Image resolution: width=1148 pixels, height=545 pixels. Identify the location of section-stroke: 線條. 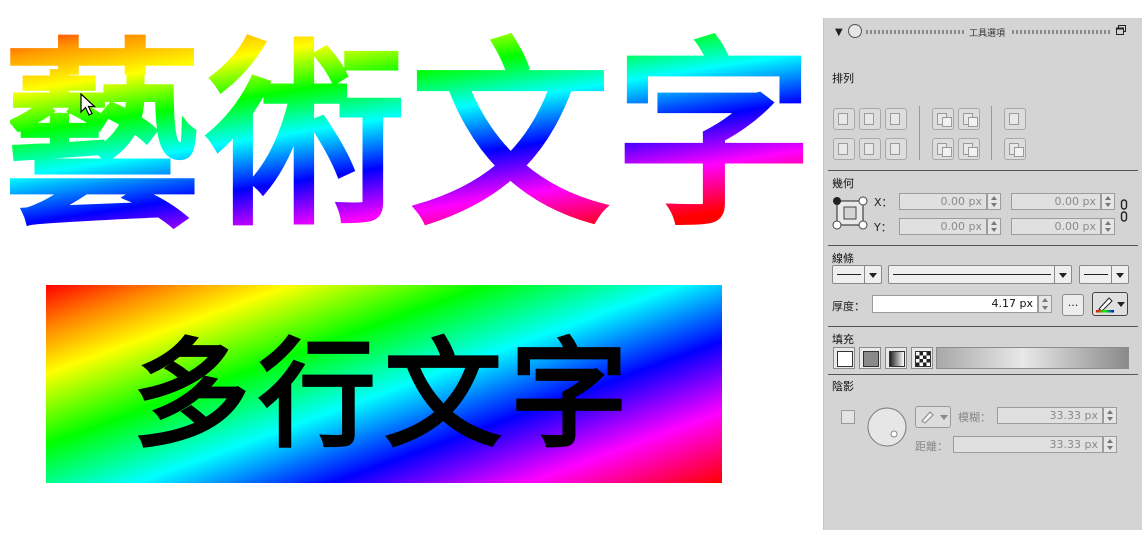
(843, 258).